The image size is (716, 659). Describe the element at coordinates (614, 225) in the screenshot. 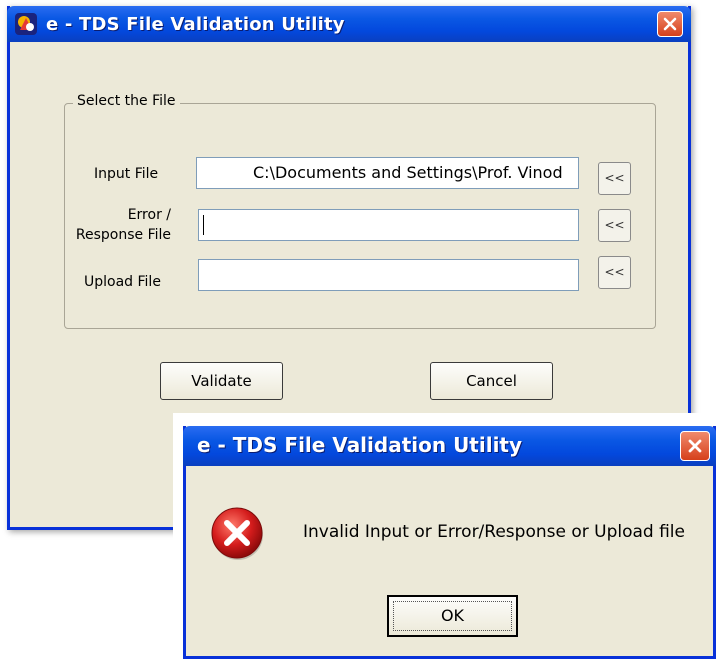

I see `error-file-browse-button: <<` at that location.